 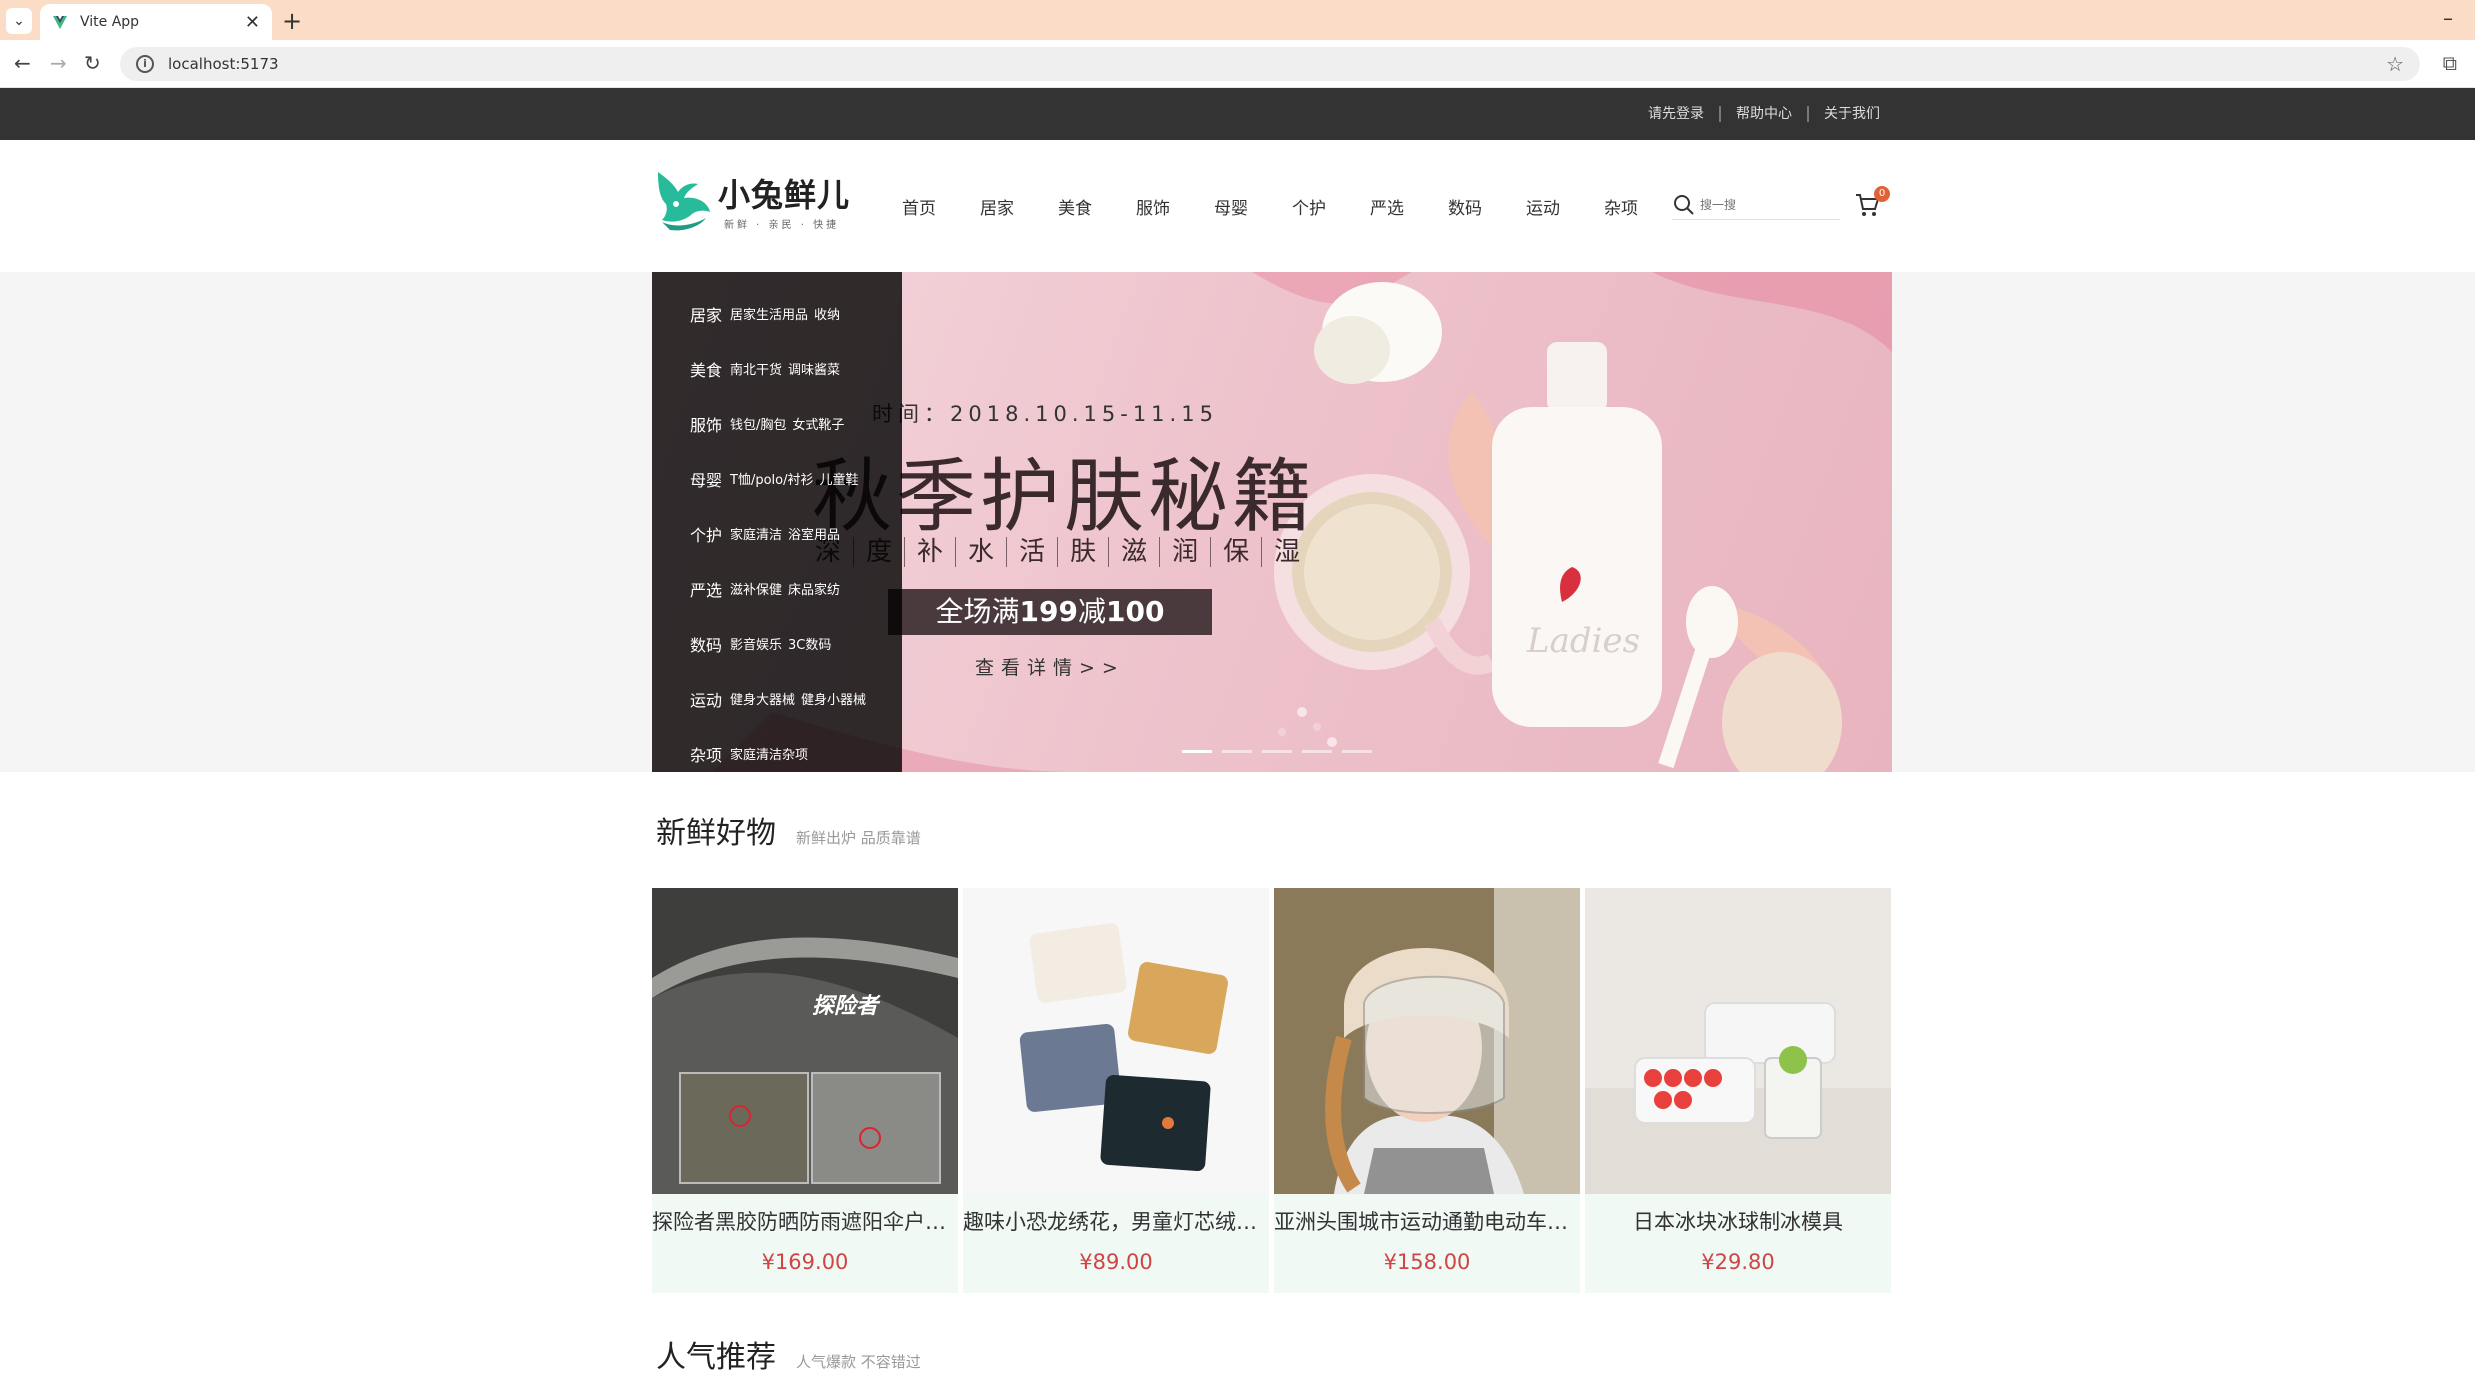 I want to click on nav-item-home: 首页, so click(x=919, y=206).